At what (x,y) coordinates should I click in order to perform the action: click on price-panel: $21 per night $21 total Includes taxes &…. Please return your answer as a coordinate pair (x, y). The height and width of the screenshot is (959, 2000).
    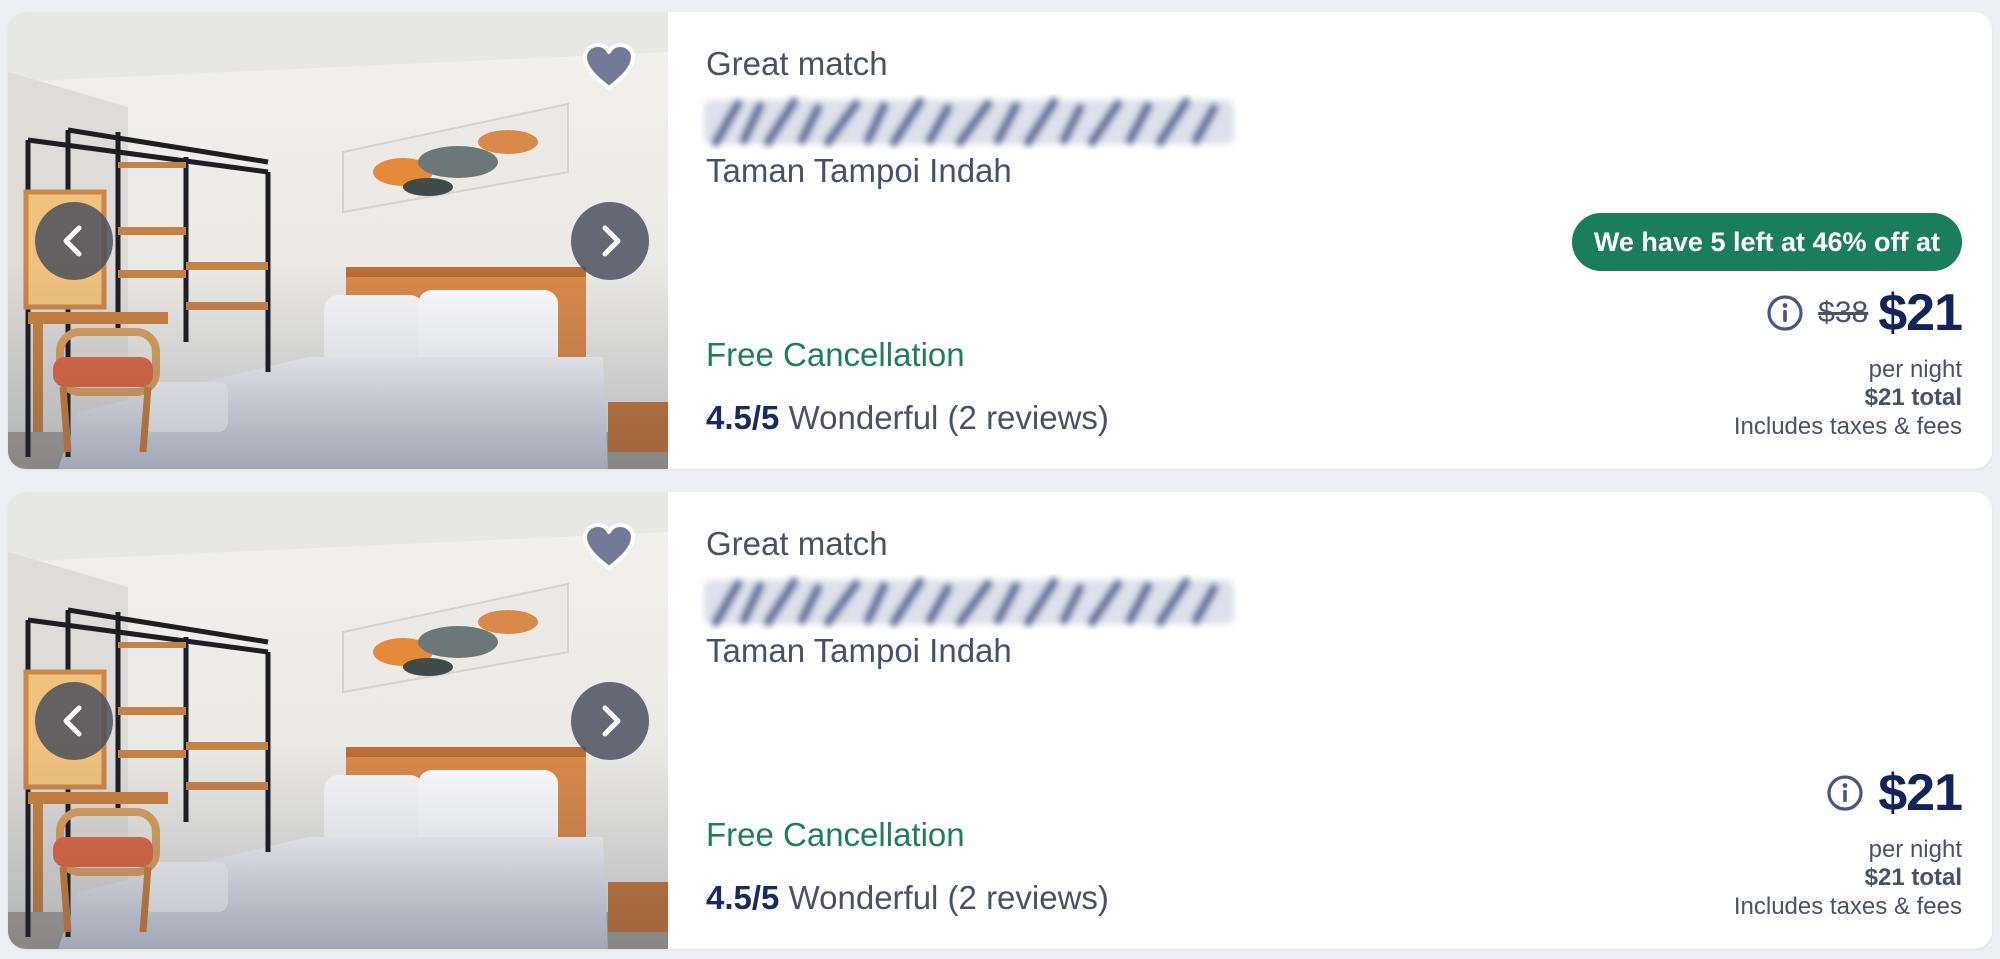
    Looking at the image, I should click on (1682, 720).